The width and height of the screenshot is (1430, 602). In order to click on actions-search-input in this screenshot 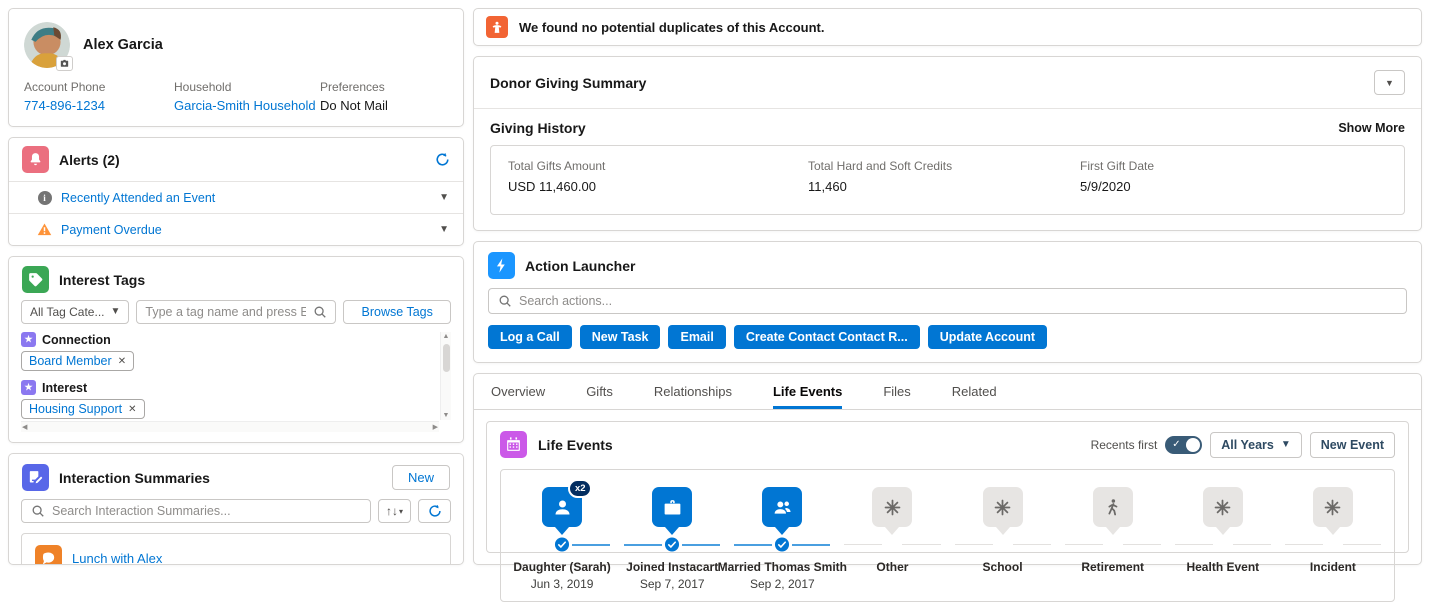, I will do `click(958, 301)`.